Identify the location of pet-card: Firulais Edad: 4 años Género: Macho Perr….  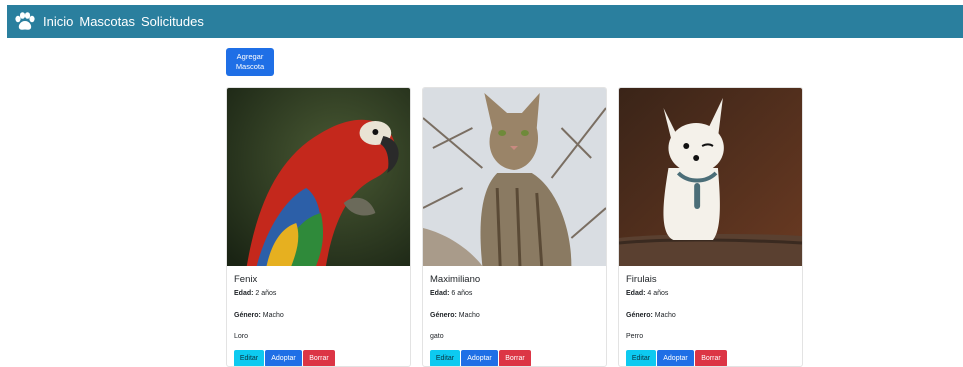
(710, 227).